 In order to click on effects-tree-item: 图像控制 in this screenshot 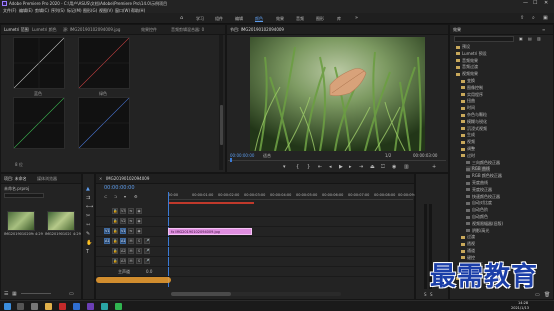, I will do `click(472, 88)`.